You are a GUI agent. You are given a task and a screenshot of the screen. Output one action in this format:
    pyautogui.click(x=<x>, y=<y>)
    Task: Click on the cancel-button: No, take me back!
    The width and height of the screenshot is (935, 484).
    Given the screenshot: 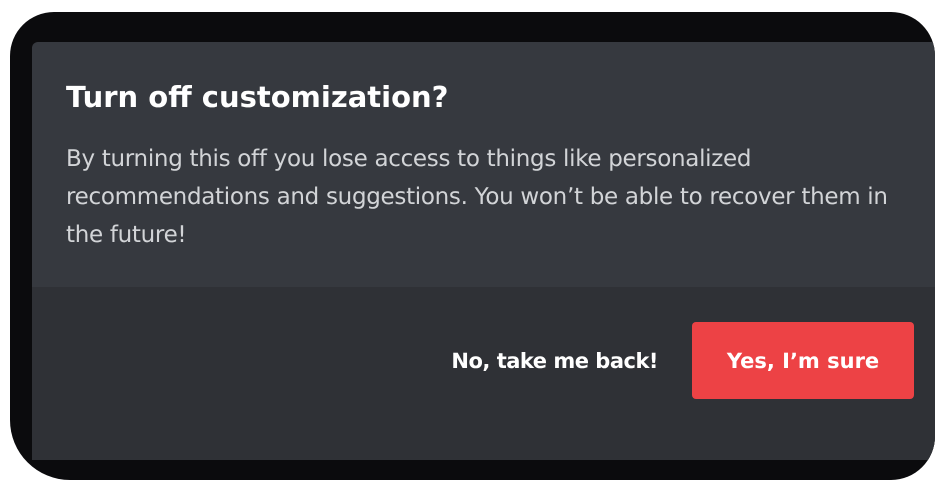 What is the action you would take?
    pyautogui.click(x=554, y=360)
    